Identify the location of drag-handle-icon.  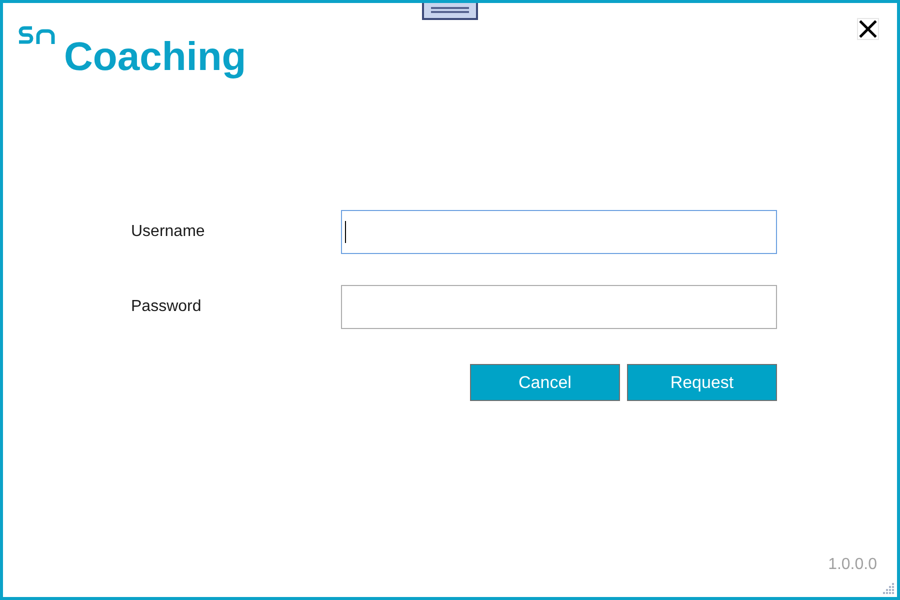
(450, 11).